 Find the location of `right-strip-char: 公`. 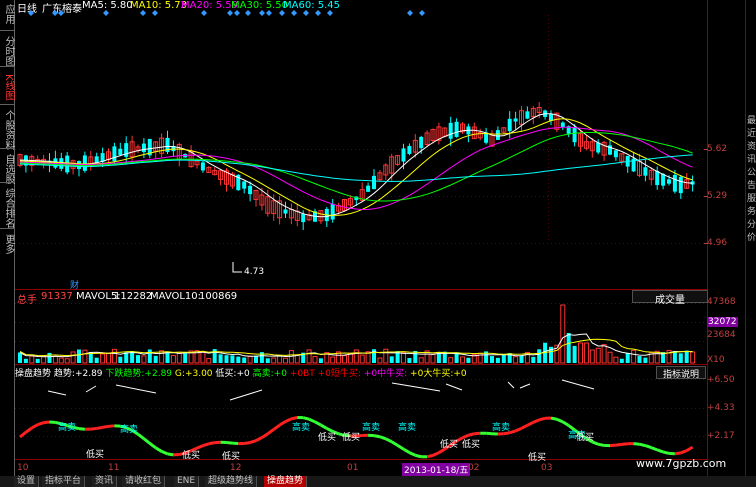

right-strip-char: 公 is located at coordinates (751, 173).